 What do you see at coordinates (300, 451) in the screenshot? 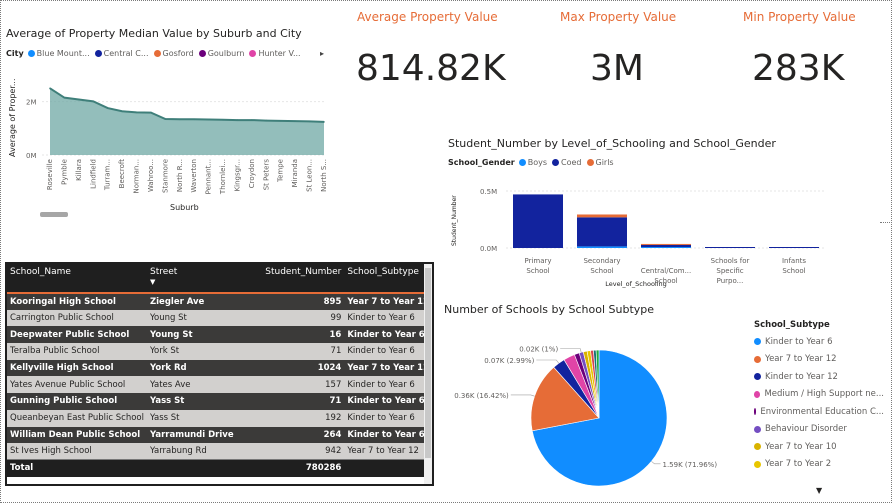
I see `cell-student-number: 942` at bounding box center [300, 451].